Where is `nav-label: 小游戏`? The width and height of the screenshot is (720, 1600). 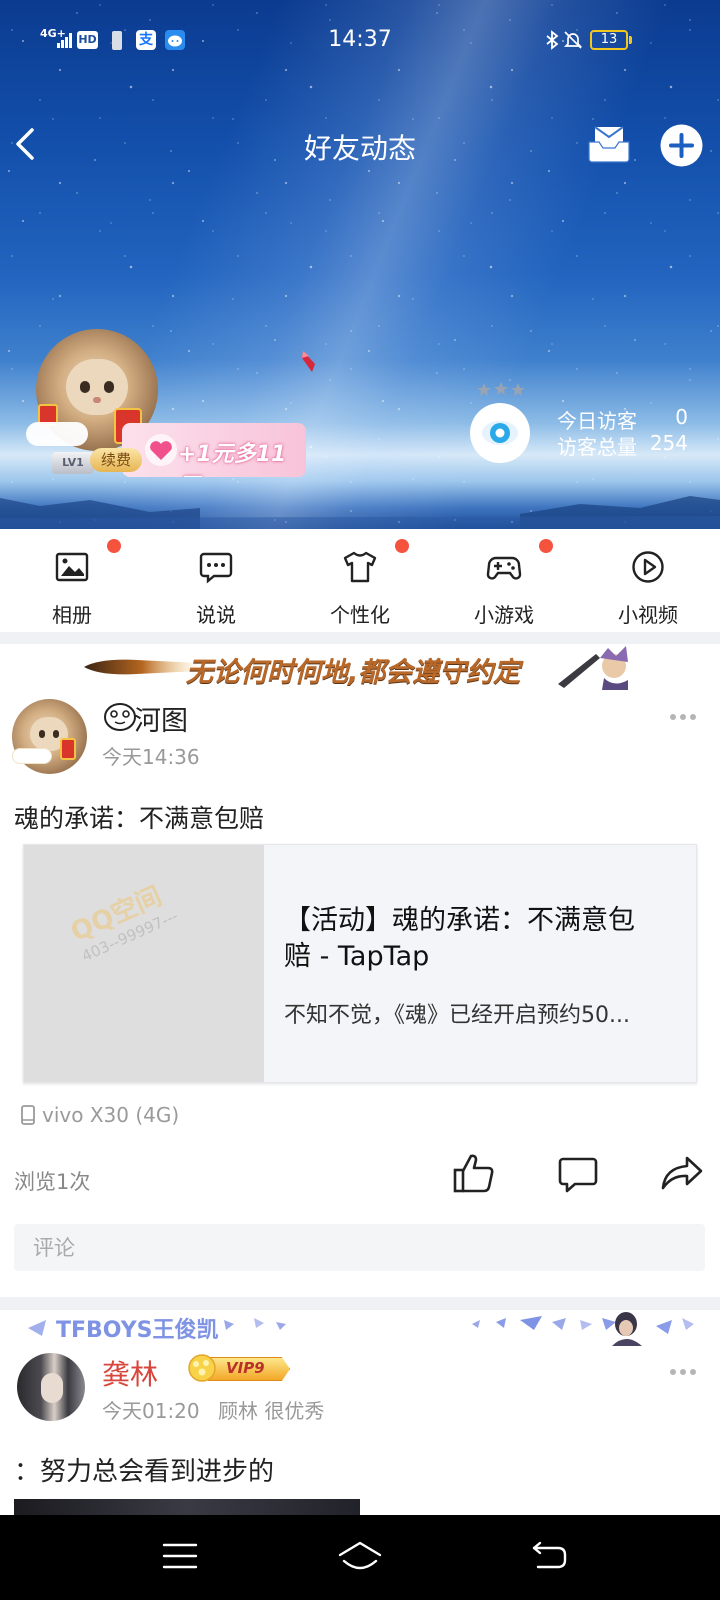
nav-label: 小游戏 is located at coordinates (504, 615).